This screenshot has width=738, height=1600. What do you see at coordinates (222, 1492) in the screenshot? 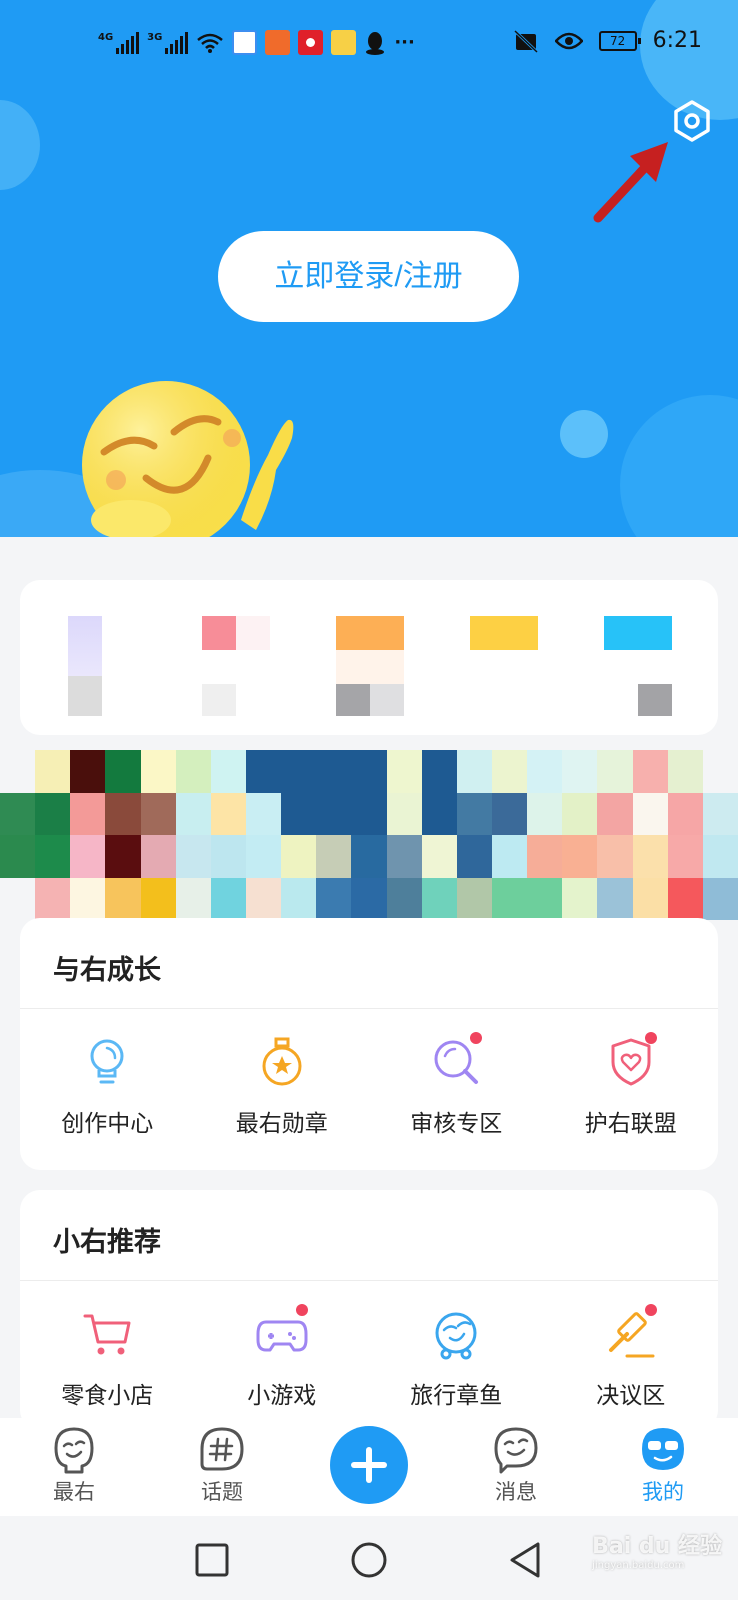
I see `nav-label: 话题` at bounding box center [222, 1492].